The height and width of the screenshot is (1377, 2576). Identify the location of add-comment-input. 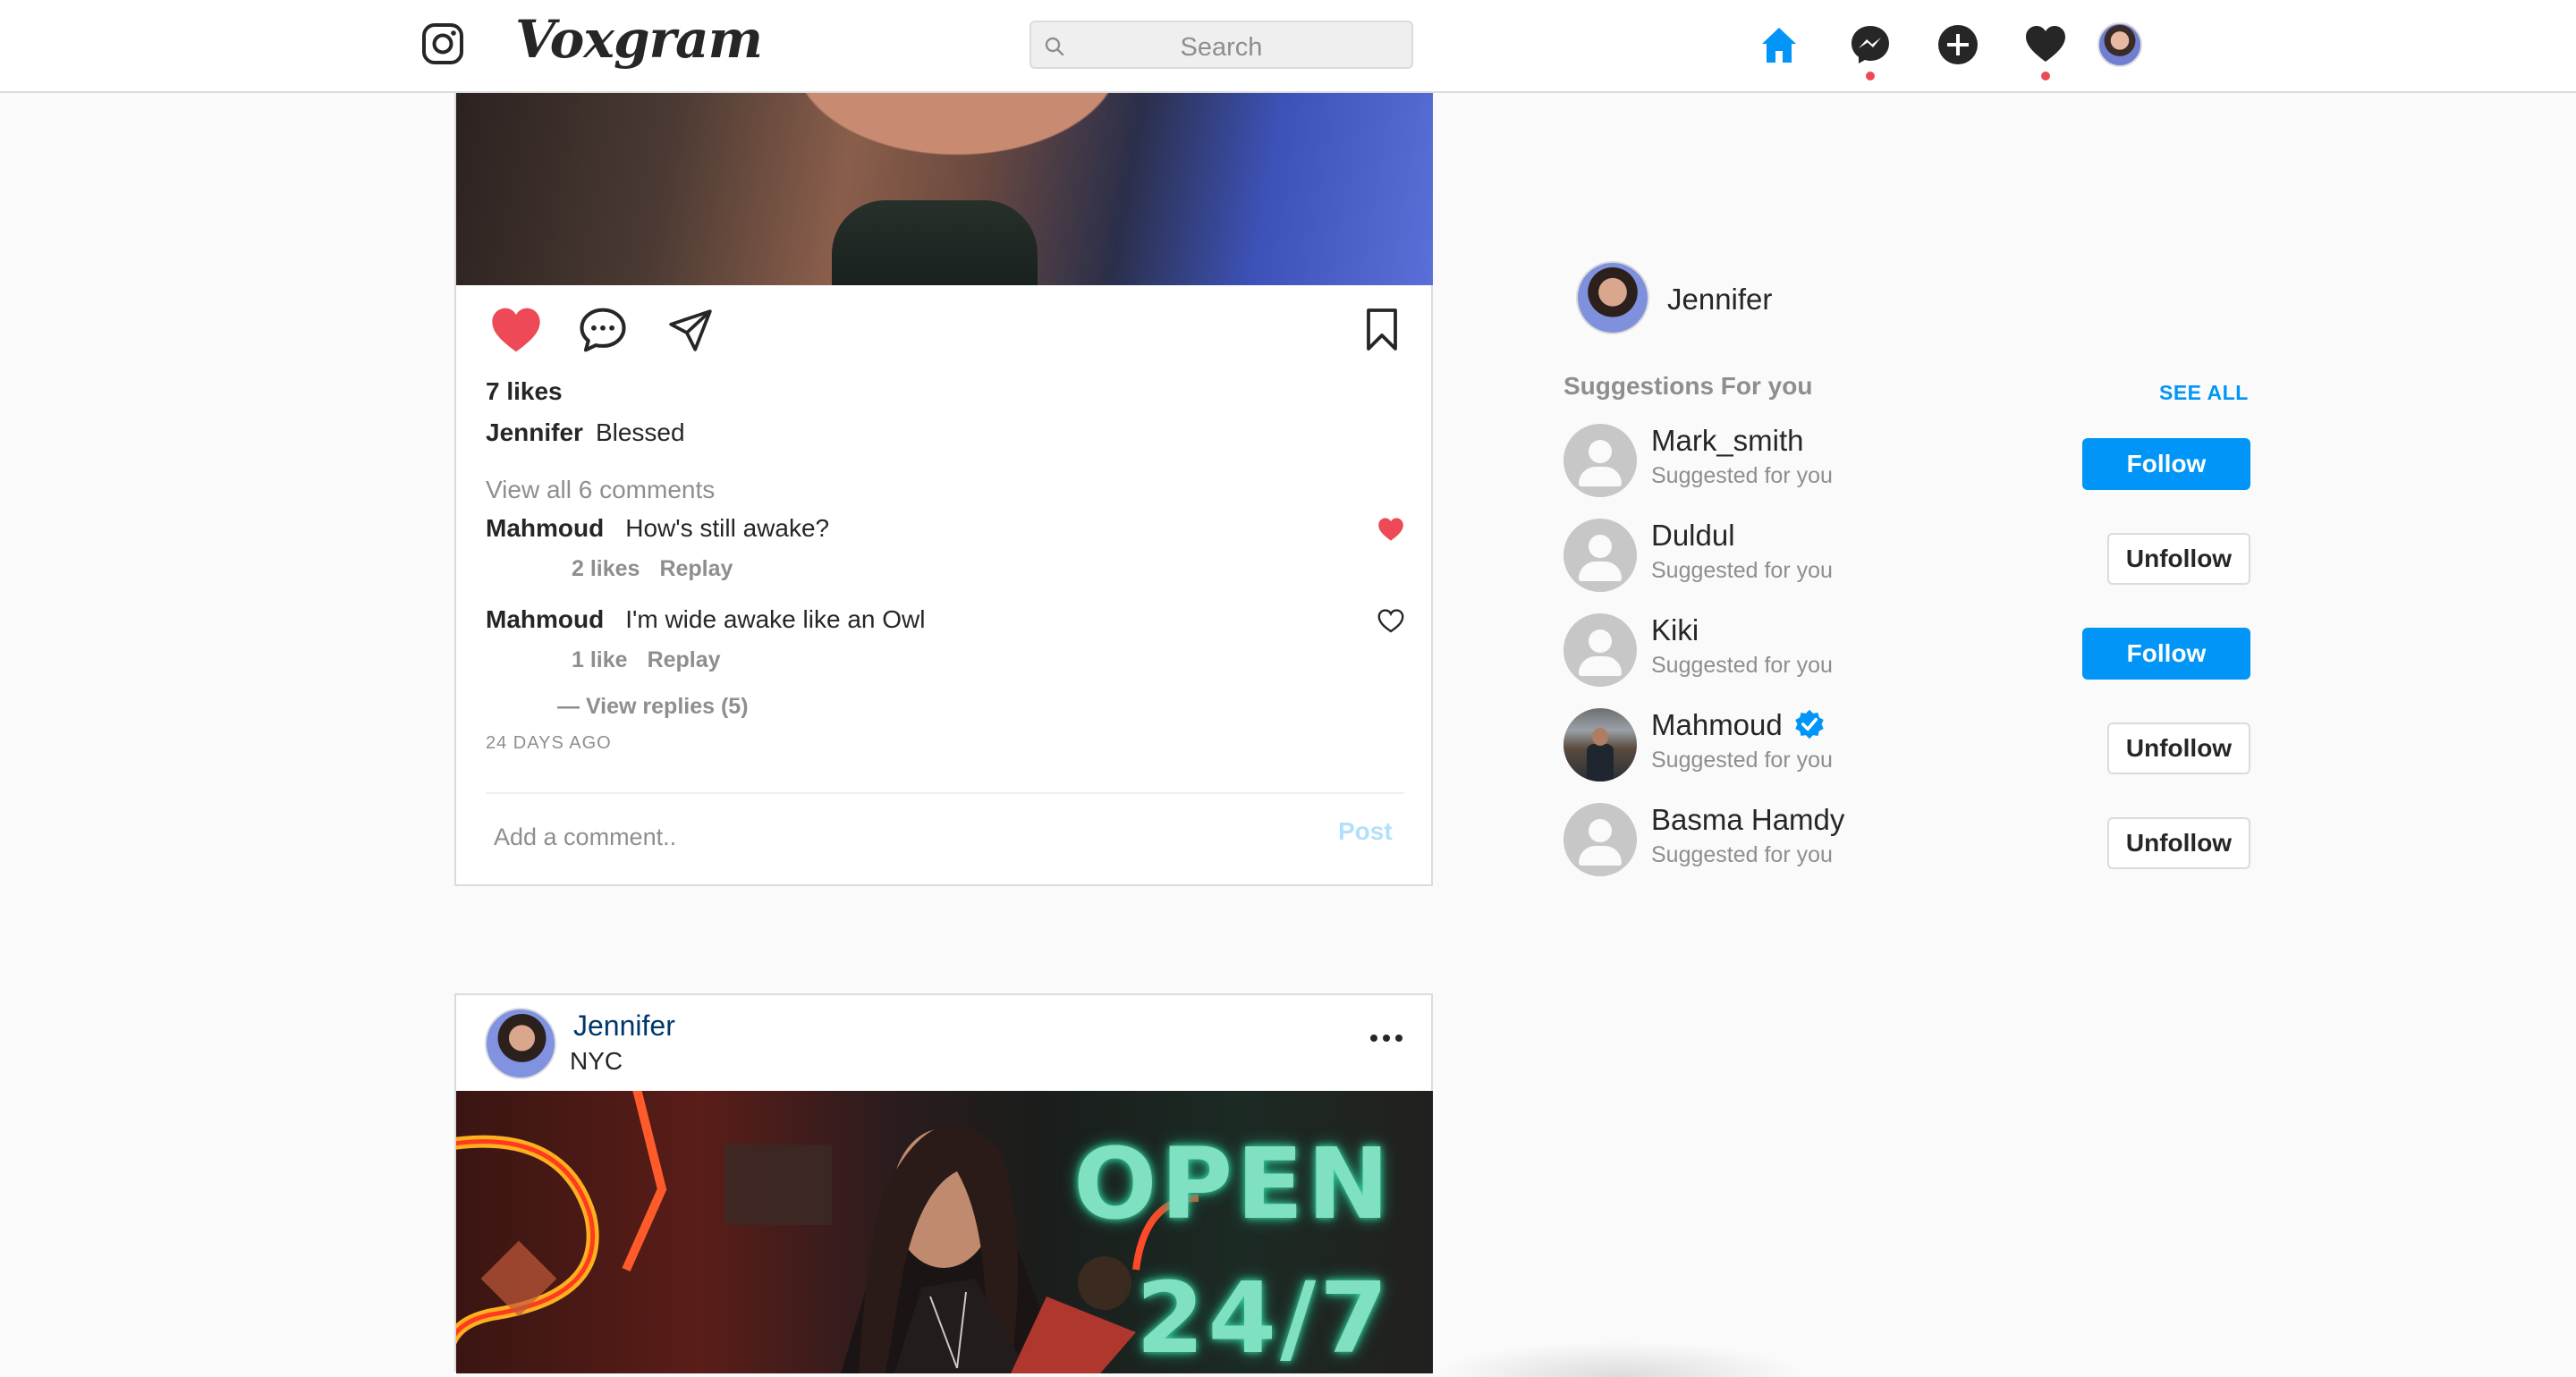
(896, 837).